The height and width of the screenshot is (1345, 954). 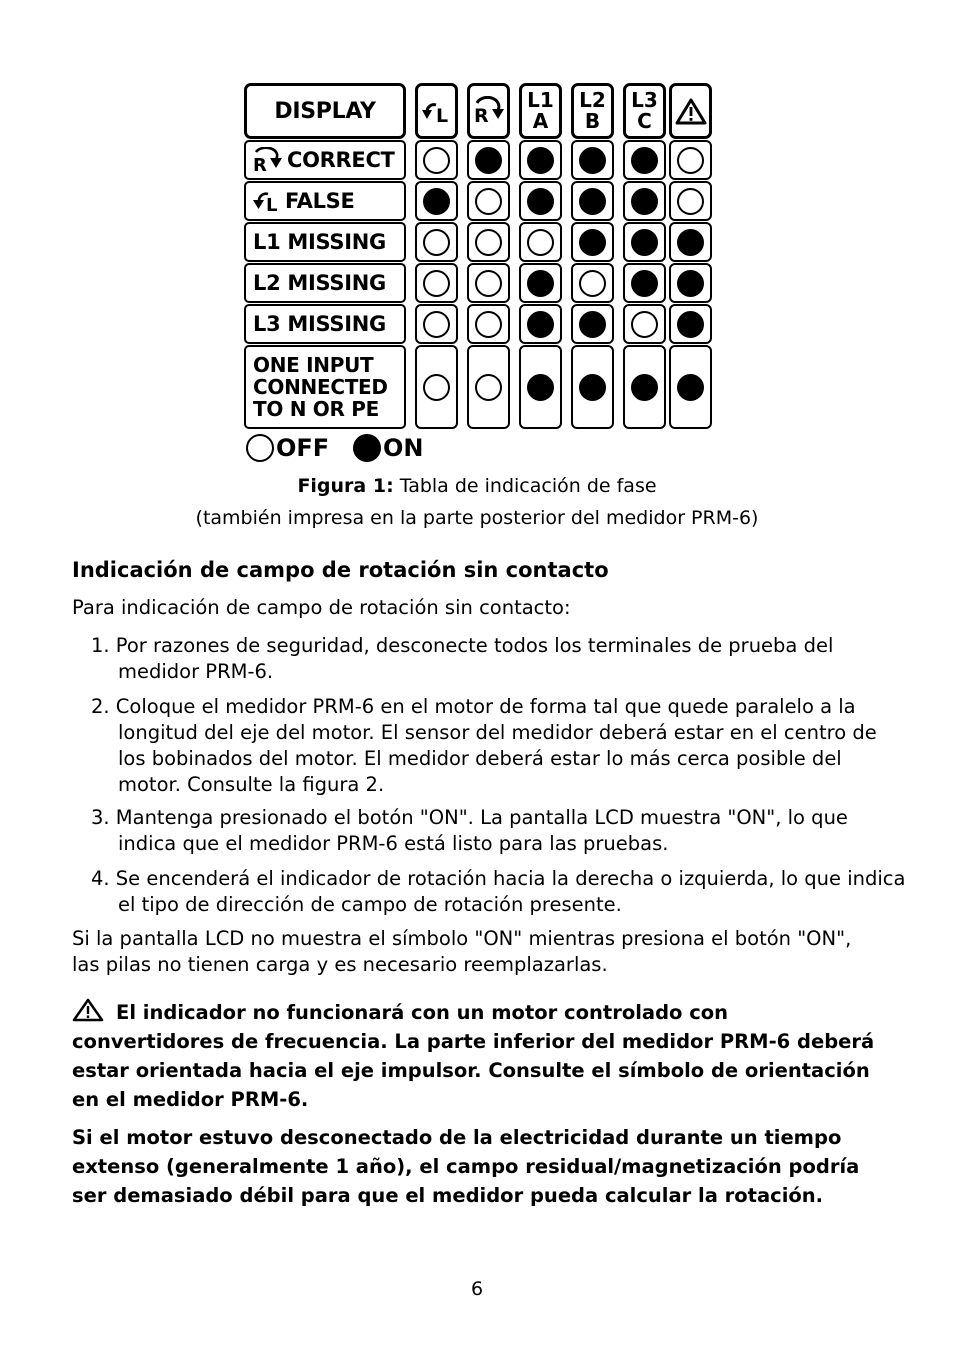 I want to click on row-label-l2-missing: L2 MISSING, so click(x=325, y=283).